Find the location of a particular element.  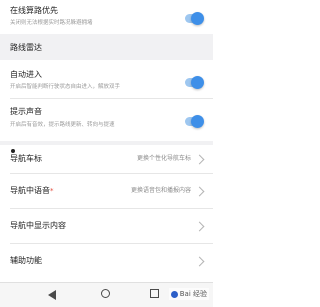

nav-voice-desc: 更换语音包和播报内容 is located at coordinates (160, 190).